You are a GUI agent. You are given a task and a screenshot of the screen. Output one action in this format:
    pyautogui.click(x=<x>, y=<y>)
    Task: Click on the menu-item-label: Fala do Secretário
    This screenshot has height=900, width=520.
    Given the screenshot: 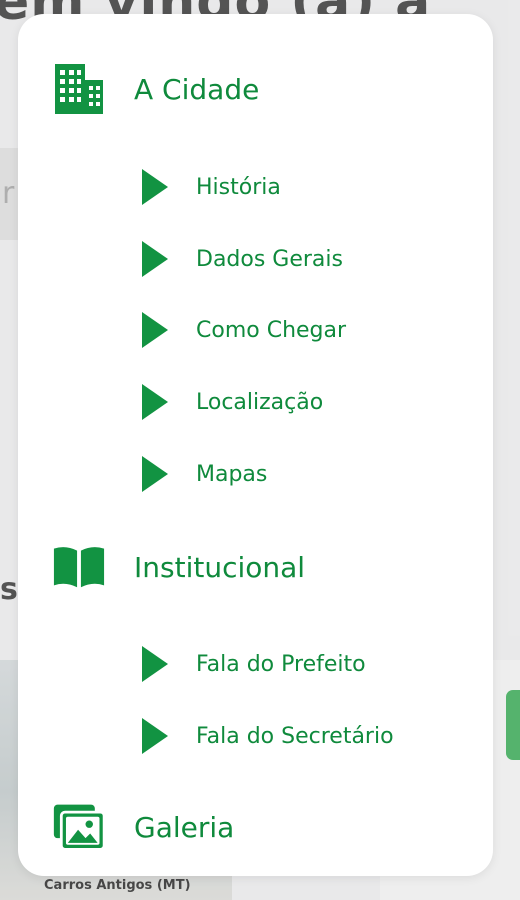 What is the action you would take?
    pyautogui.click(x=295, y=736)
    